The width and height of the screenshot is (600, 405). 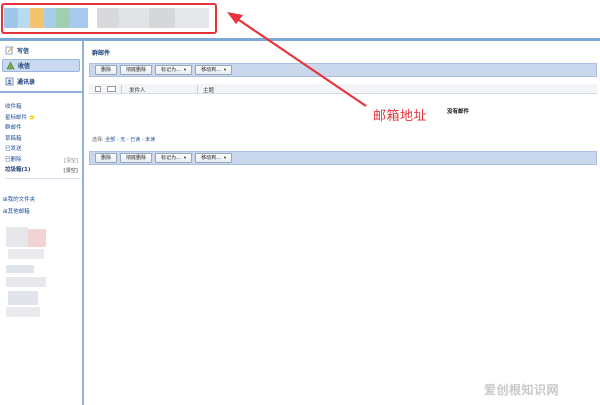 I want to click on watermark: 爱创根知识网, so click(x=522, y=390).